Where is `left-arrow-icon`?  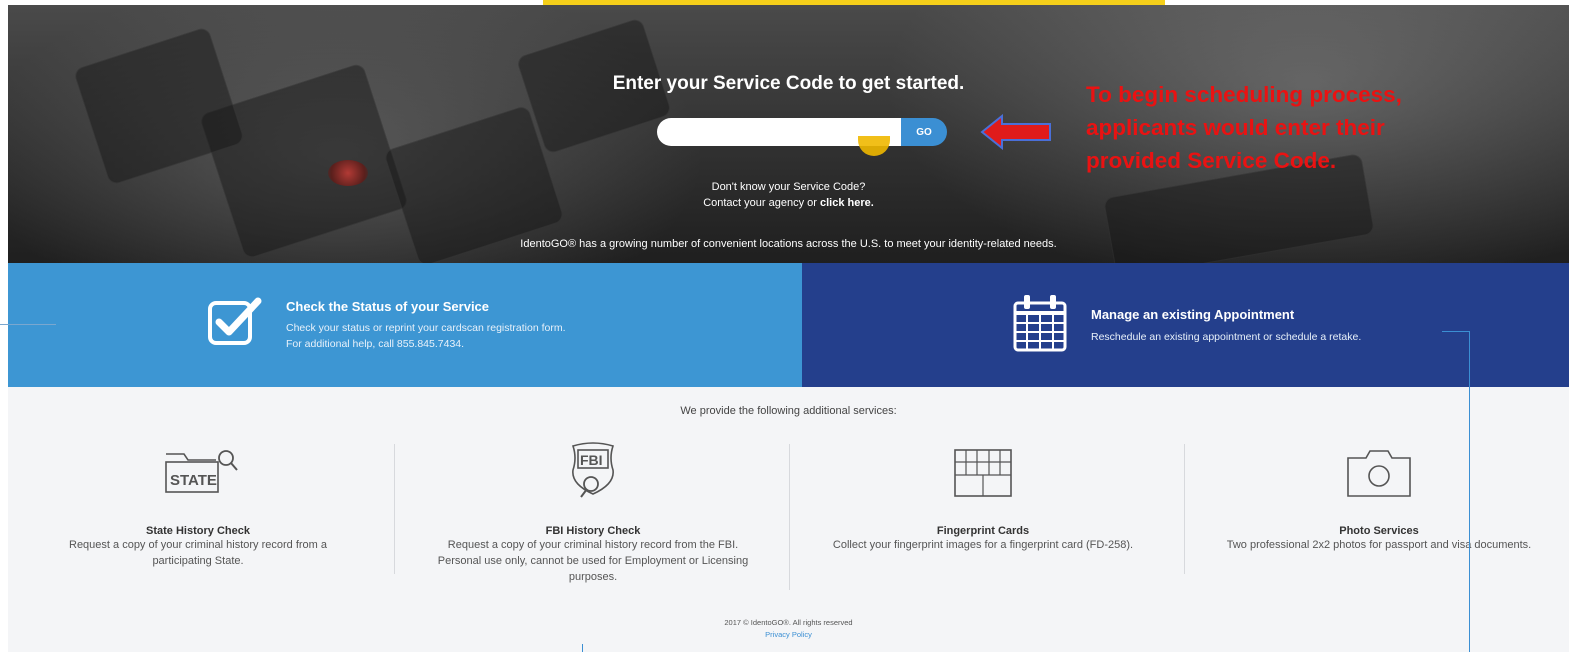 left-arrow-icon is located at coordinates (1015, 132).